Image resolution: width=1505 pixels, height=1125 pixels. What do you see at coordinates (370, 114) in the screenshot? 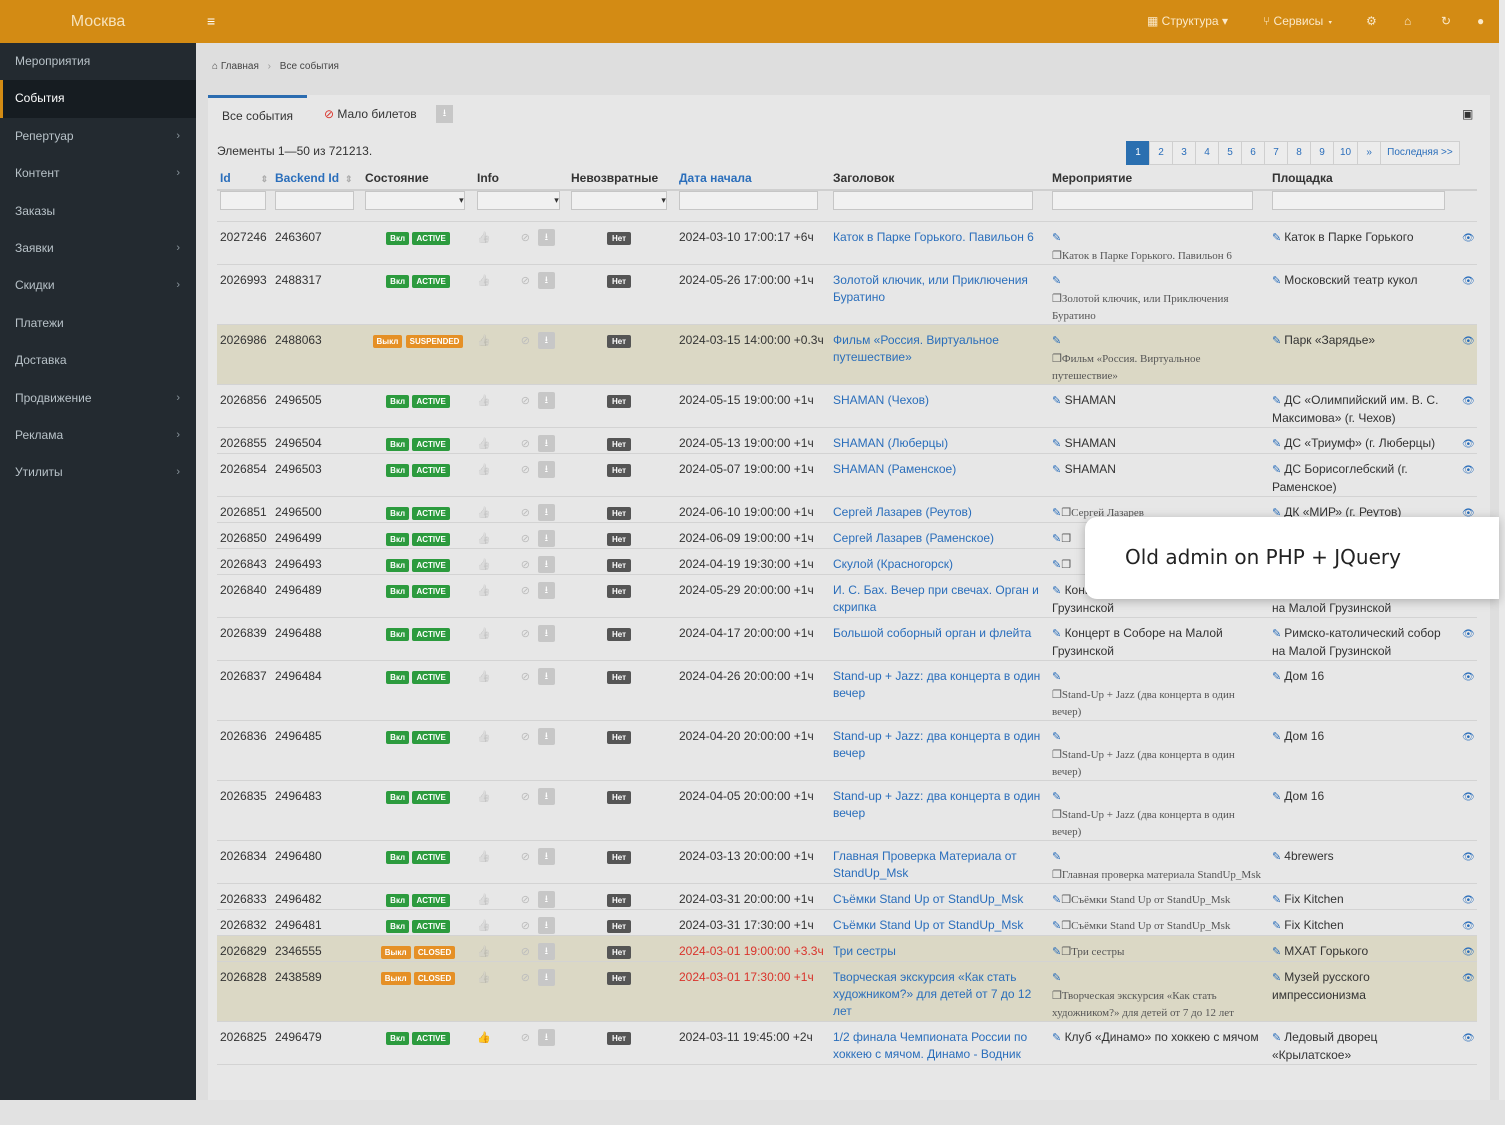
I see `tab-few-tickets: ⊘ Мало билетов` at bounding box center [370, 114].